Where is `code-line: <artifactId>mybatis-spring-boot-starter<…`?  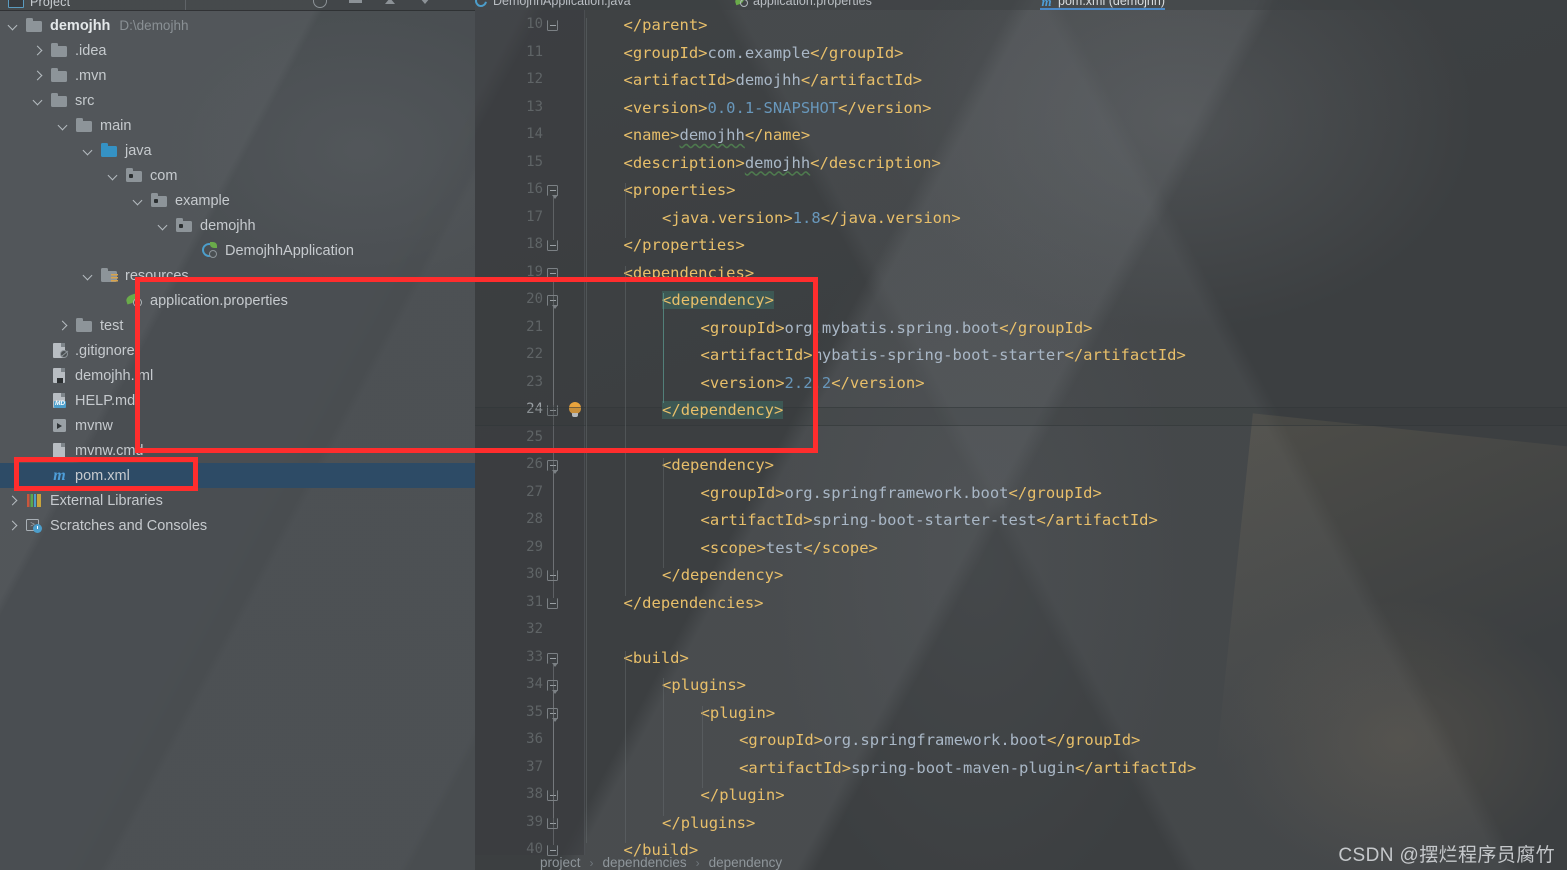
code-line: <artifactId>mybatis-spring-boot-starter<… is located at coordinates (943, 355).